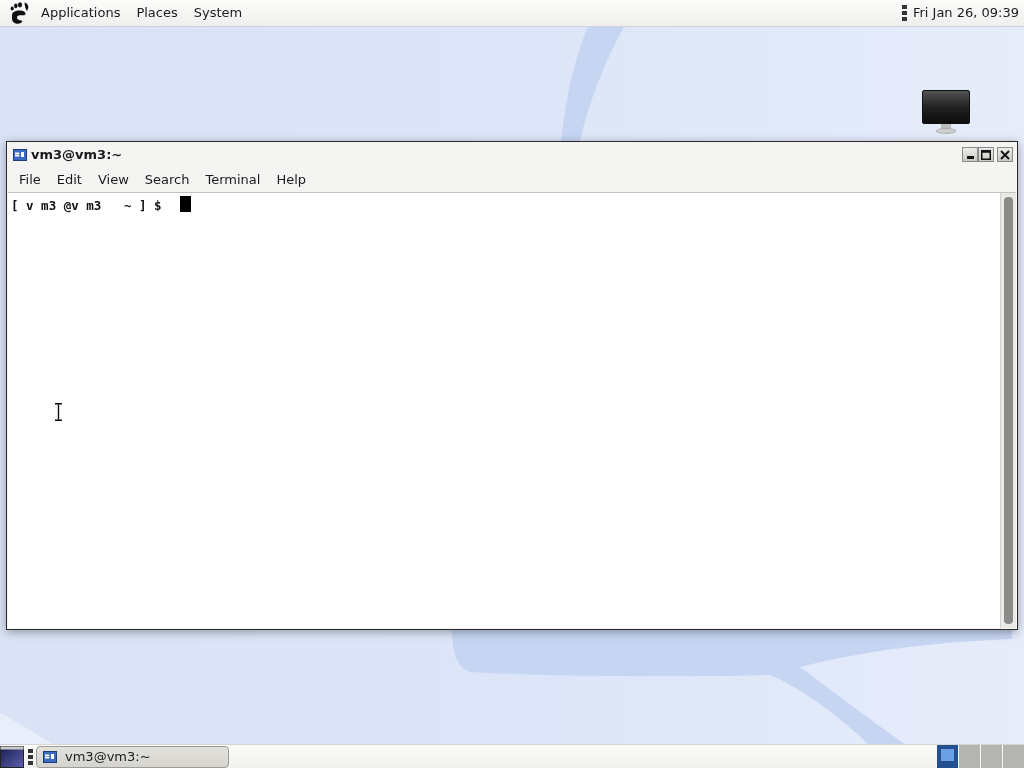 This screenshot has width=1024, height=768. Describe the element at coordinates (58, 412) in the screenshot. I see `ibeam-pointer-icon` at that location.